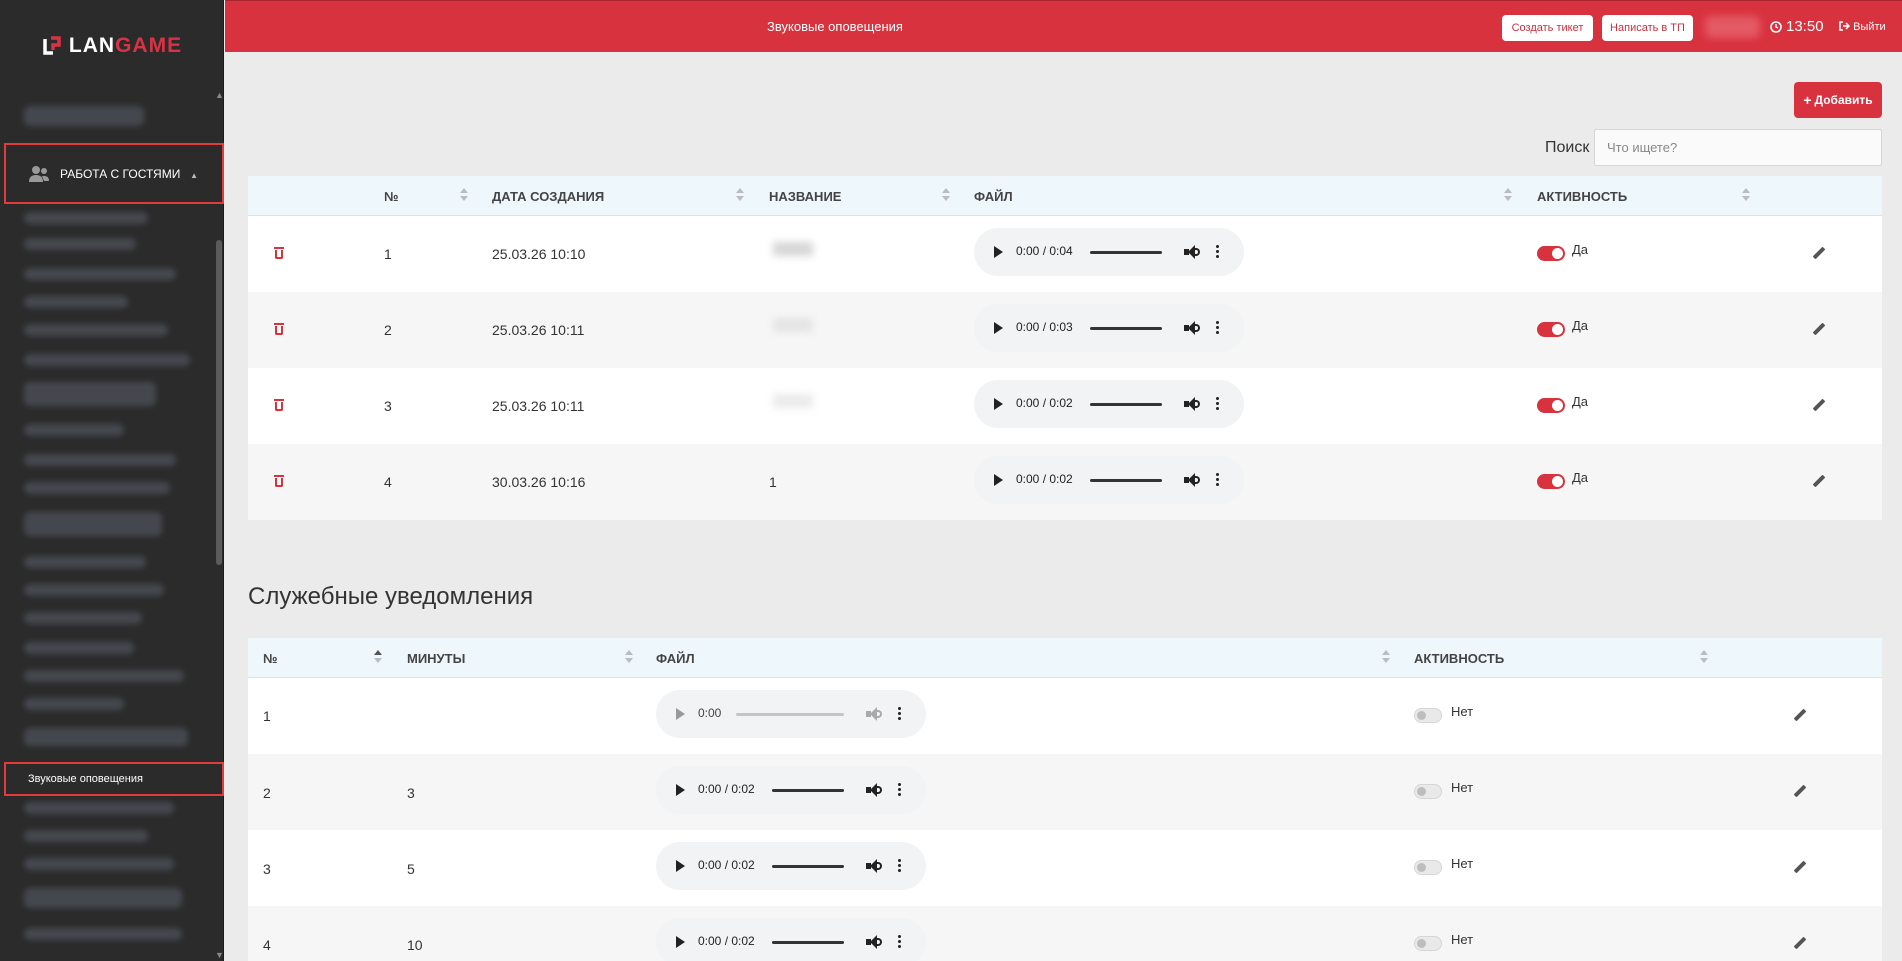 This screenshot has width=1902, height=961. I want to click on col-date-header: ДАТА СОЗДАНИЯ, so click(548, 196).